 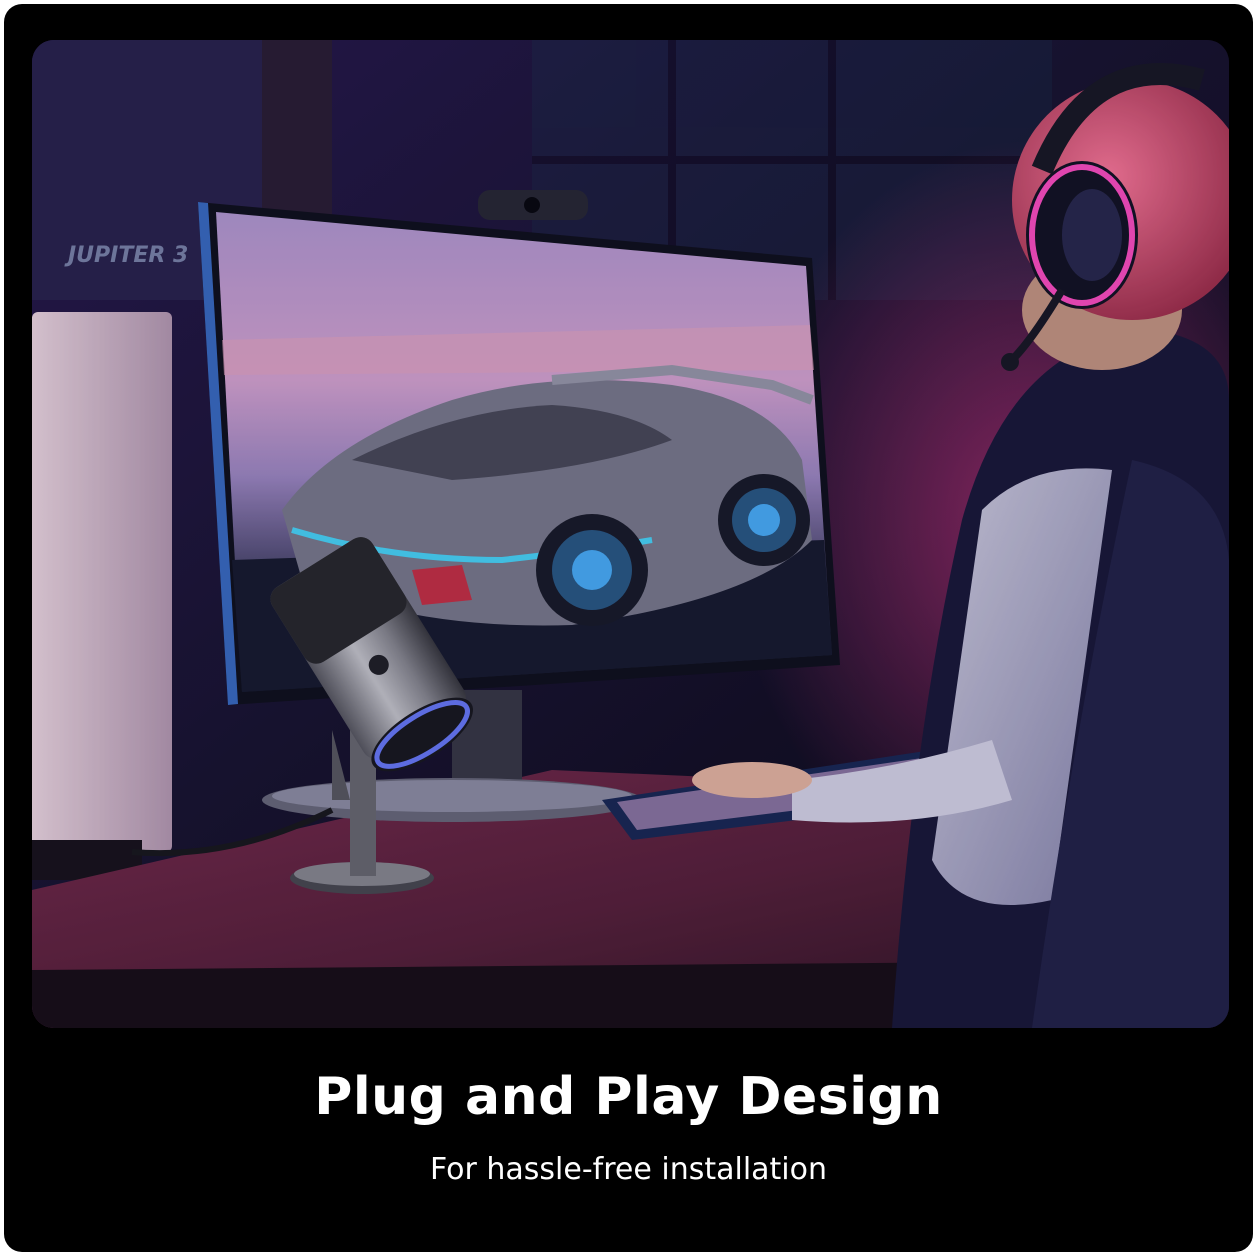 What do you see at coordinates (628, 1097) in the screenshot?
I see `headline: Plug and Play Design` at bounding box center [628, 1097].